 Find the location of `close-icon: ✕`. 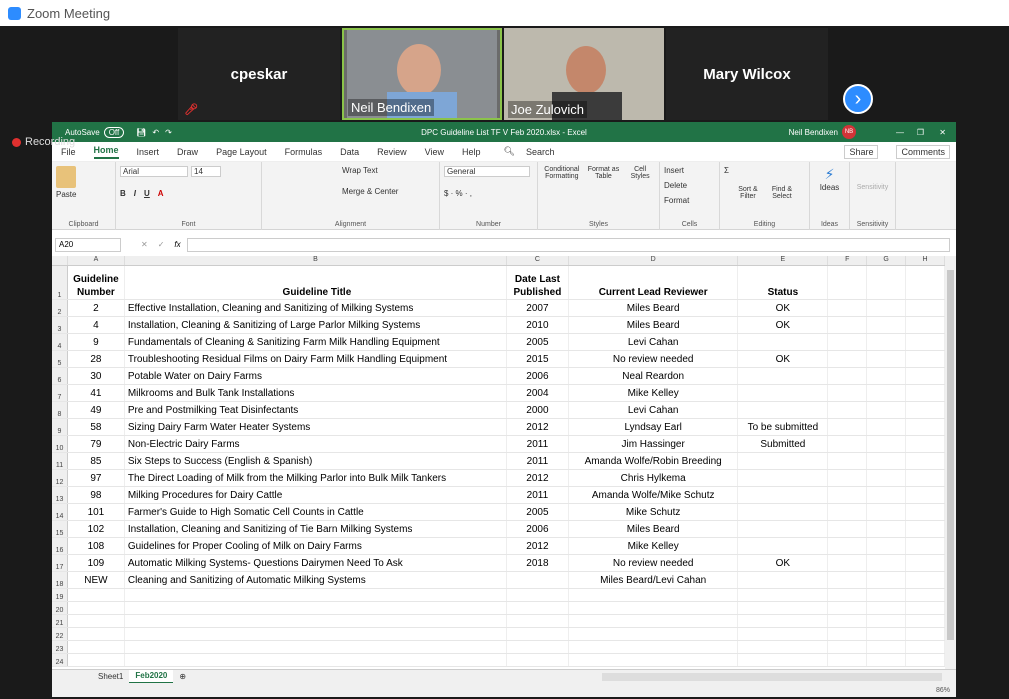

close-icon: ✕ is located at coordinates (942, 132).